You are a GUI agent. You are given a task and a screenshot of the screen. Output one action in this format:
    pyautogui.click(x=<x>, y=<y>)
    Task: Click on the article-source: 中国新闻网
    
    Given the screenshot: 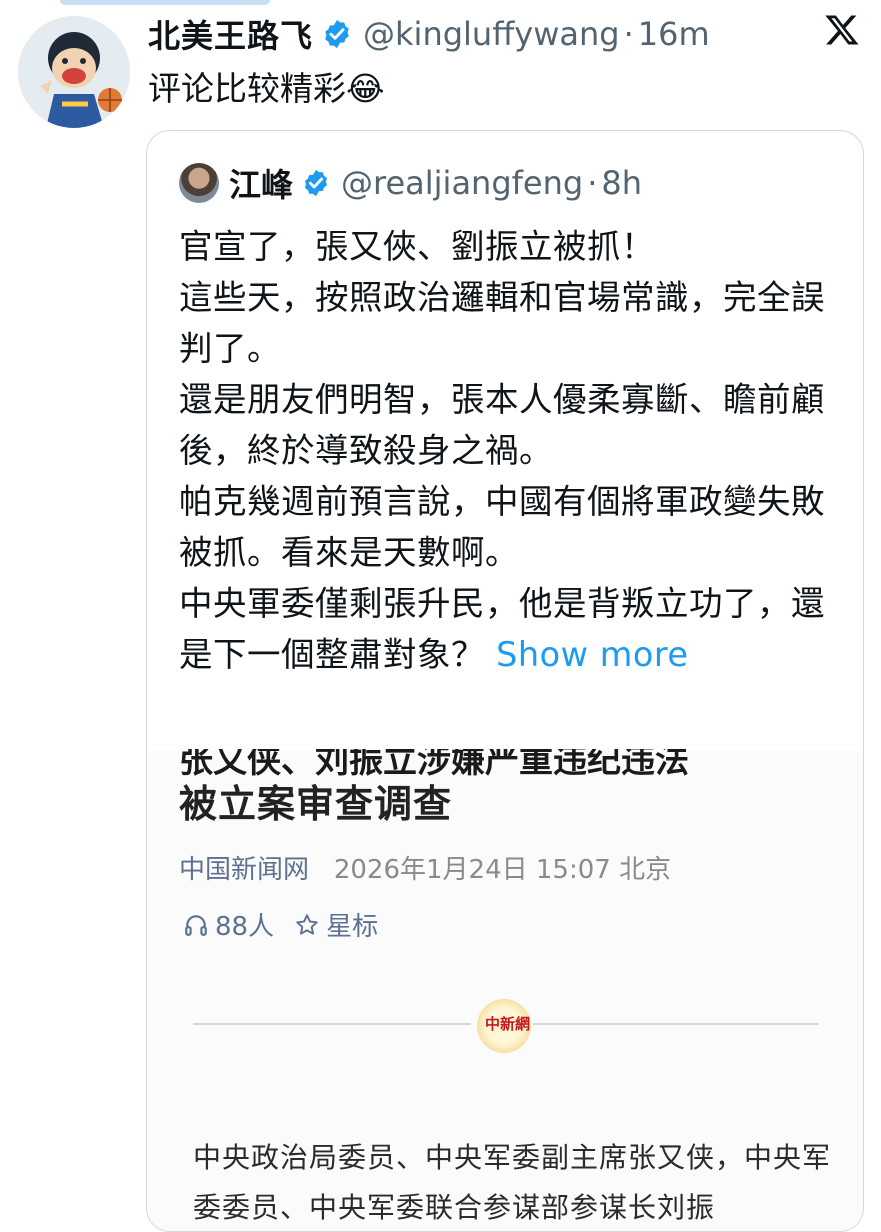 What is the action you would take?
    pyautogui.click(x=244, y=870)
    